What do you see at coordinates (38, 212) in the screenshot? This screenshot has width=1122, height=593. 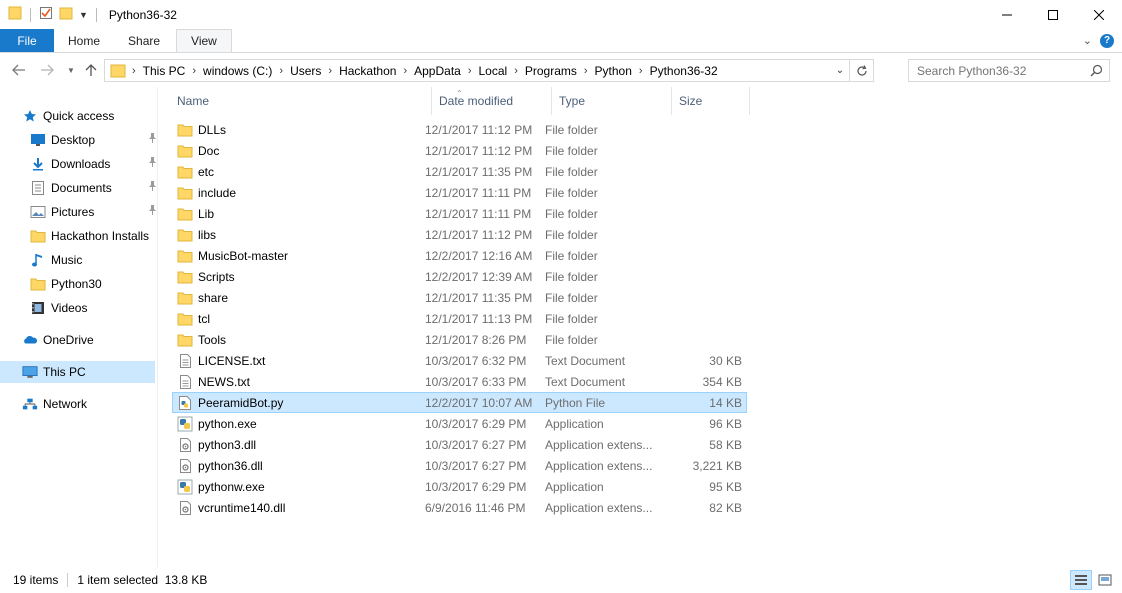 I see `pictures-icon` at bounding box center [38, 212].